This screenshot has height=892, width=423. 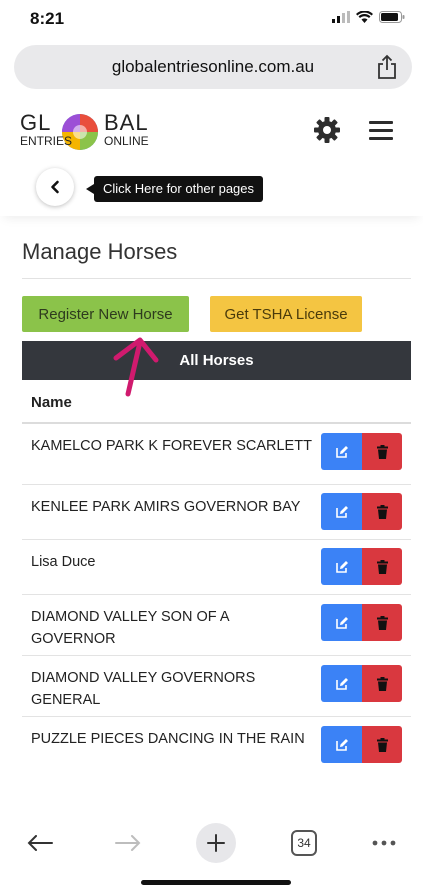 What do you see at coordinates (286, 314) in the screenshot?
I see `get-tsha-license-button: Get TSHA License` at bounding box center [286, 314].